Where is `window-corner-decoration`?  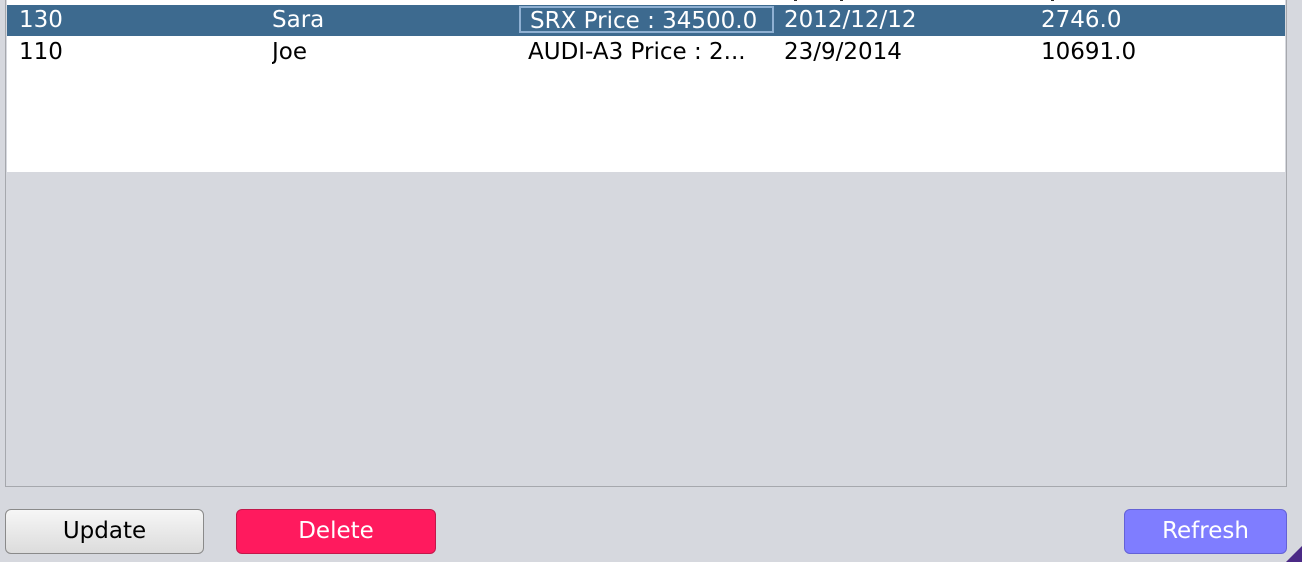
window-corner-decoration is located at coordinates (1294, 552).